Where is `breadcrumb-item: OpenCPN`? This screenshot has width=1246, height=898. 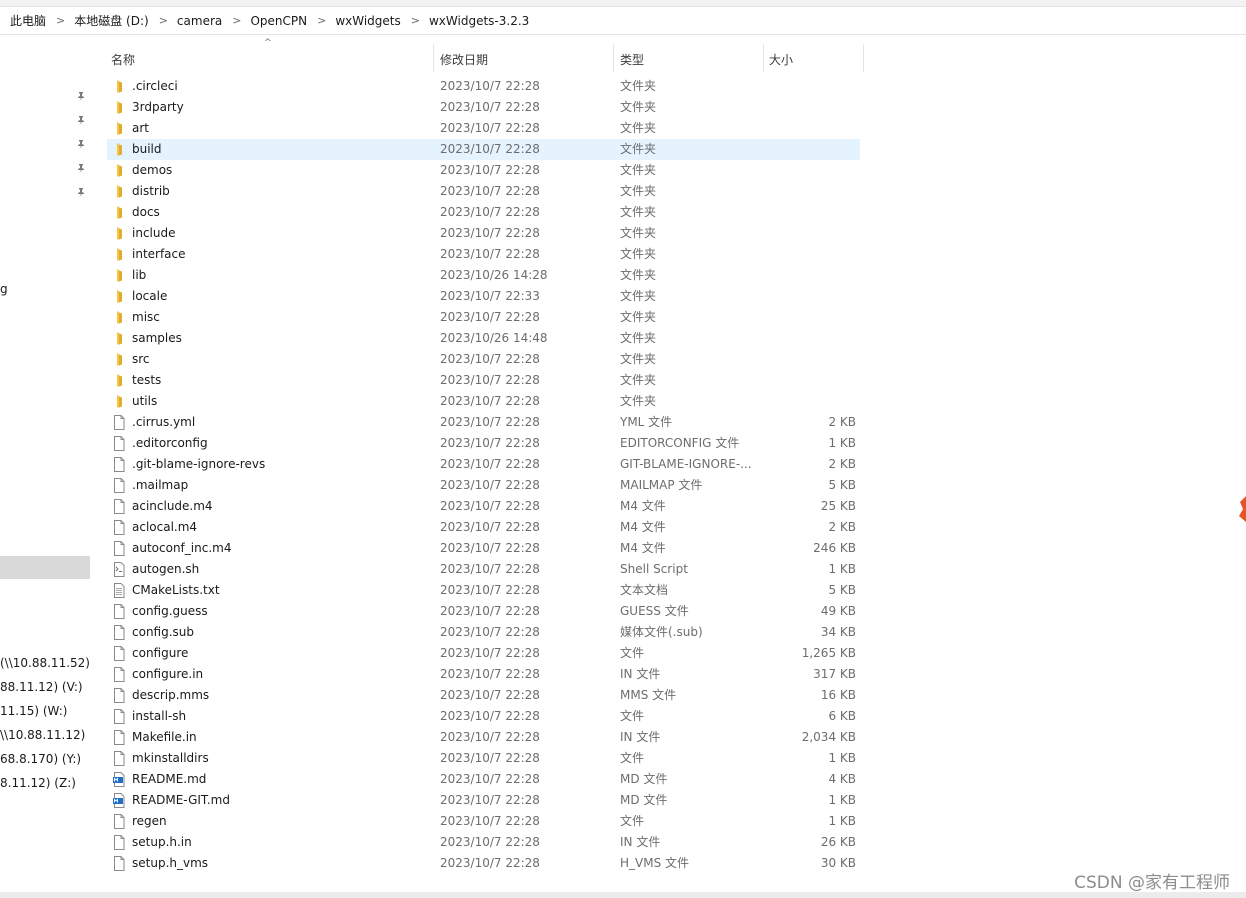 breadcrumb-item: OpenCPN is located at coordinates (278, 21).